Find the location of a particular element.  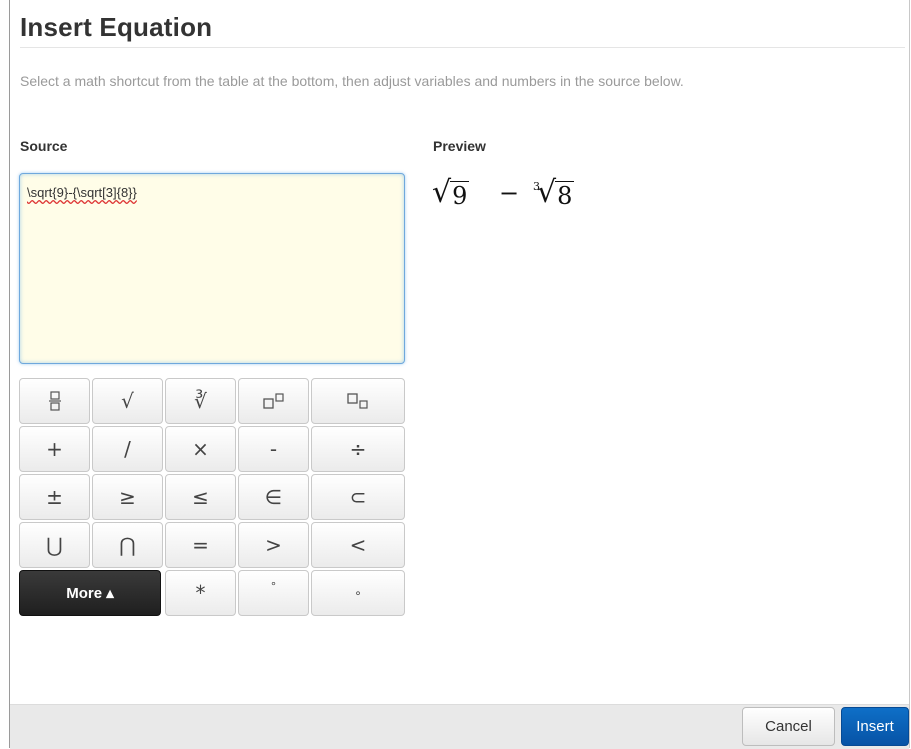

square-root-preview: √ 9 is located at coordinates (451, 192).